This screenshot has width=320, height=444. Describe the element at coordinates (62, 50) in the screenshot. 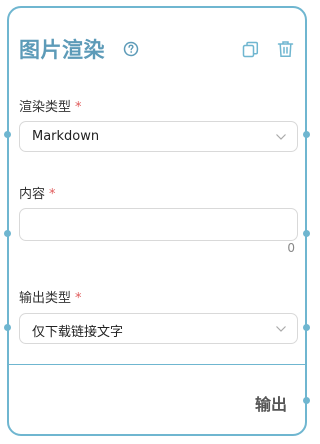

I see `node-title: 图片渲染` at that location.